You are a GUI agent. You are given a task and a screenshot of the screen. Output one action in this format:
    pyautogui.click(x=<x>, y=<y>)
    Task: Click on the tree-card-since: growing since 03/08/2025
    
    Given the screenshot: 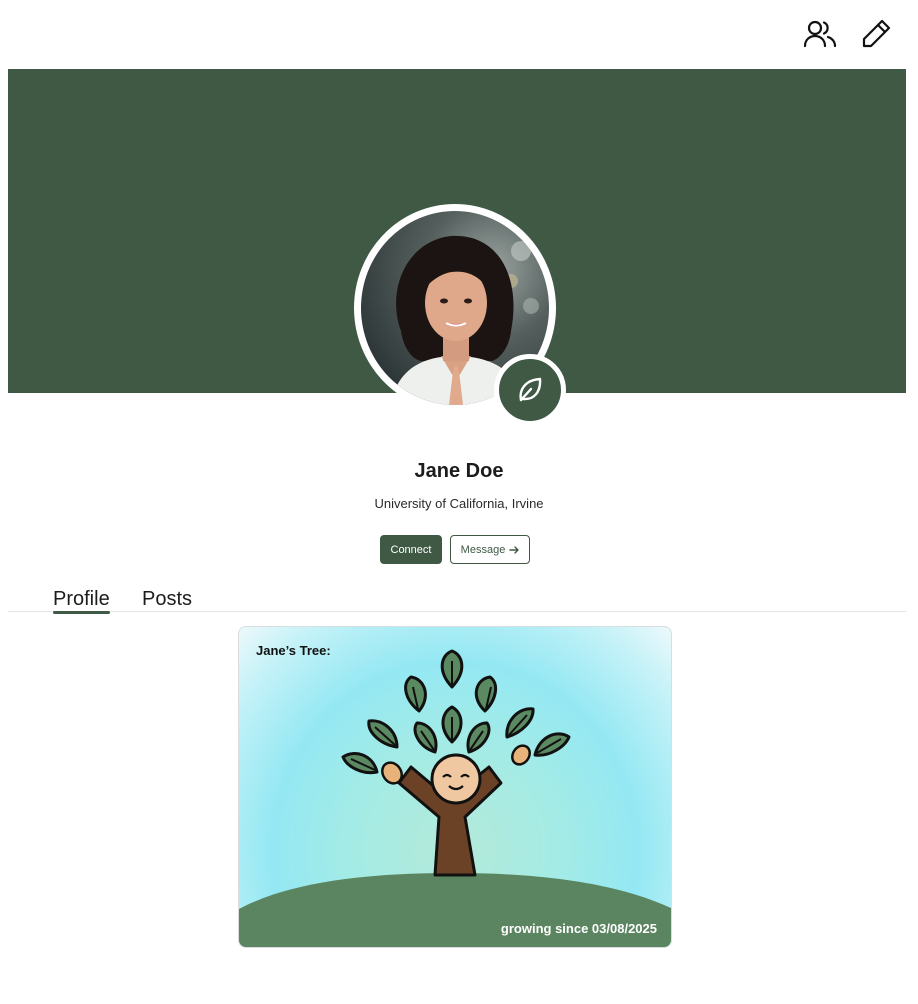 What is the action you would take?
    pyautogui.click(x=578, y=928)
    